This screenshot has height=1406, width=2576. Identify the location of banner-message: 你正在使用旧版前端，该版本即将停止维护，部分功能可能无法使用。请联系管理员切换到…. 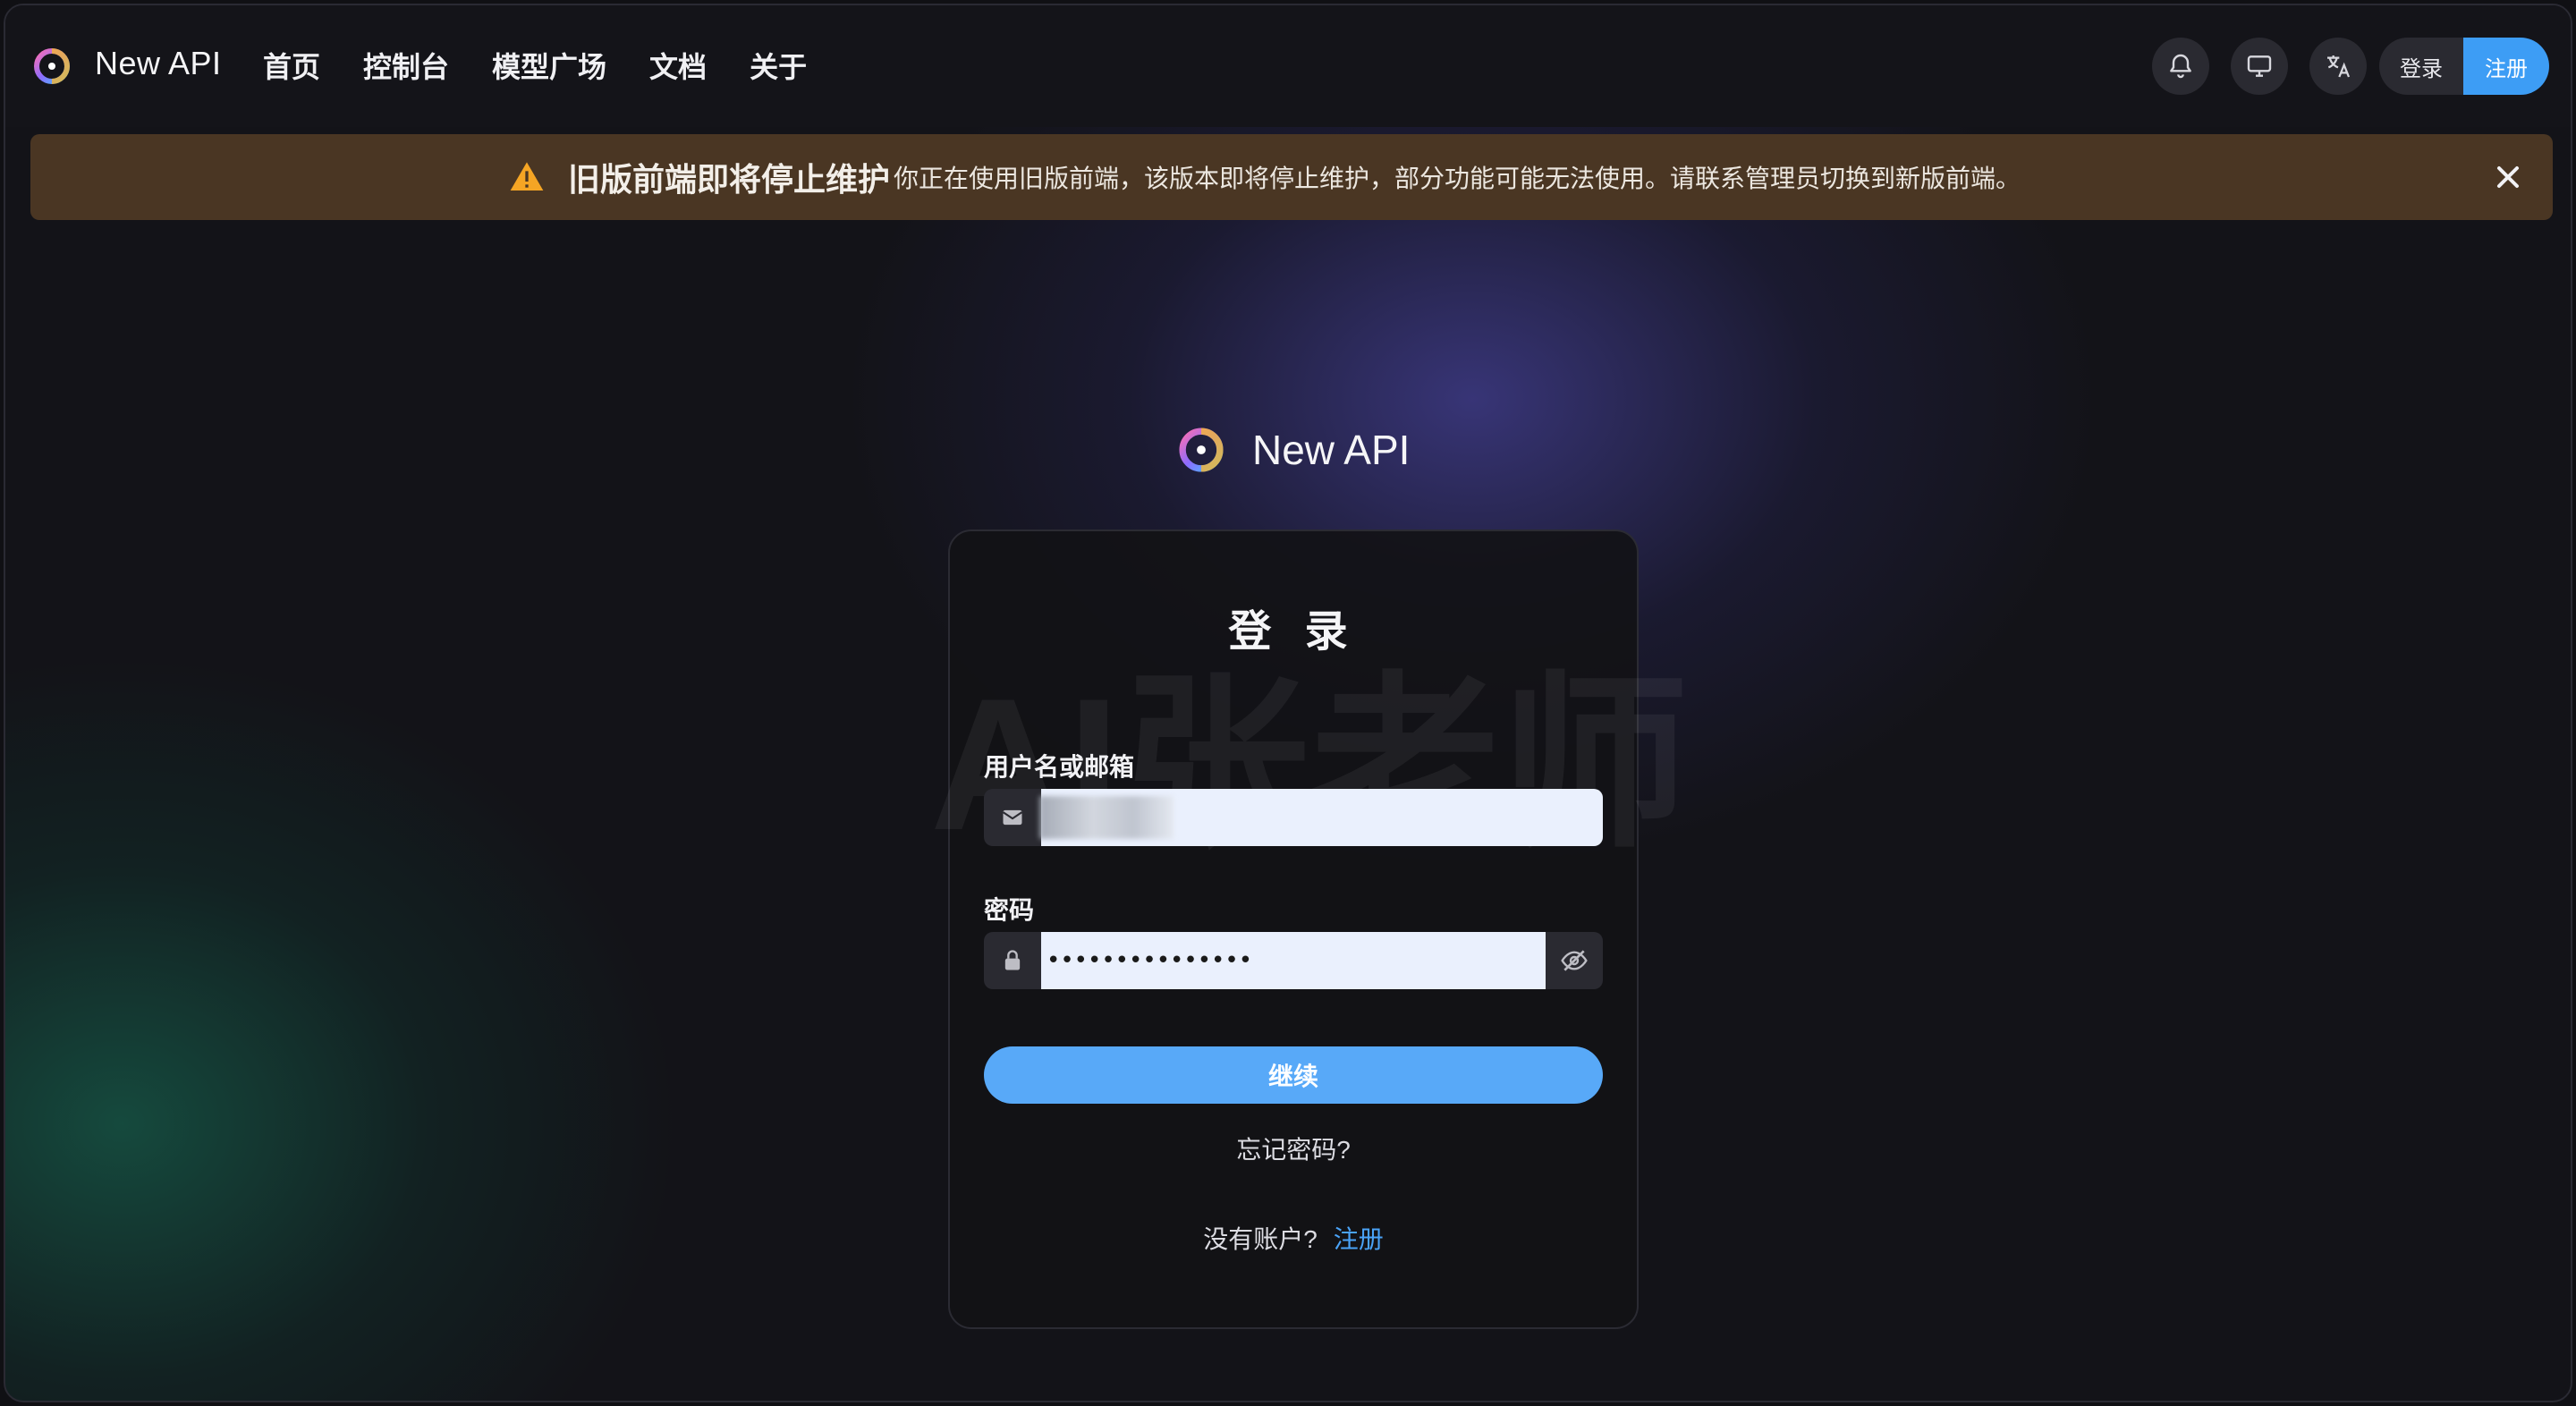
(1457, 179).